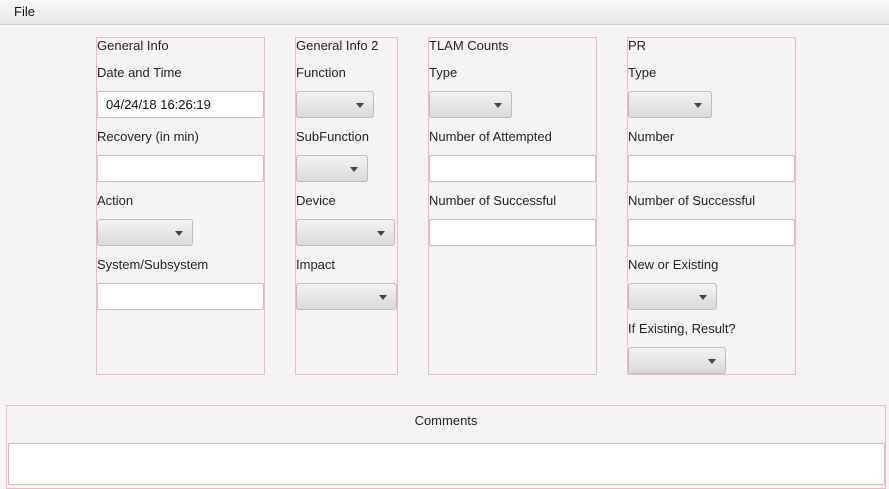  I want to click on attempted-input, so click(512, 168).